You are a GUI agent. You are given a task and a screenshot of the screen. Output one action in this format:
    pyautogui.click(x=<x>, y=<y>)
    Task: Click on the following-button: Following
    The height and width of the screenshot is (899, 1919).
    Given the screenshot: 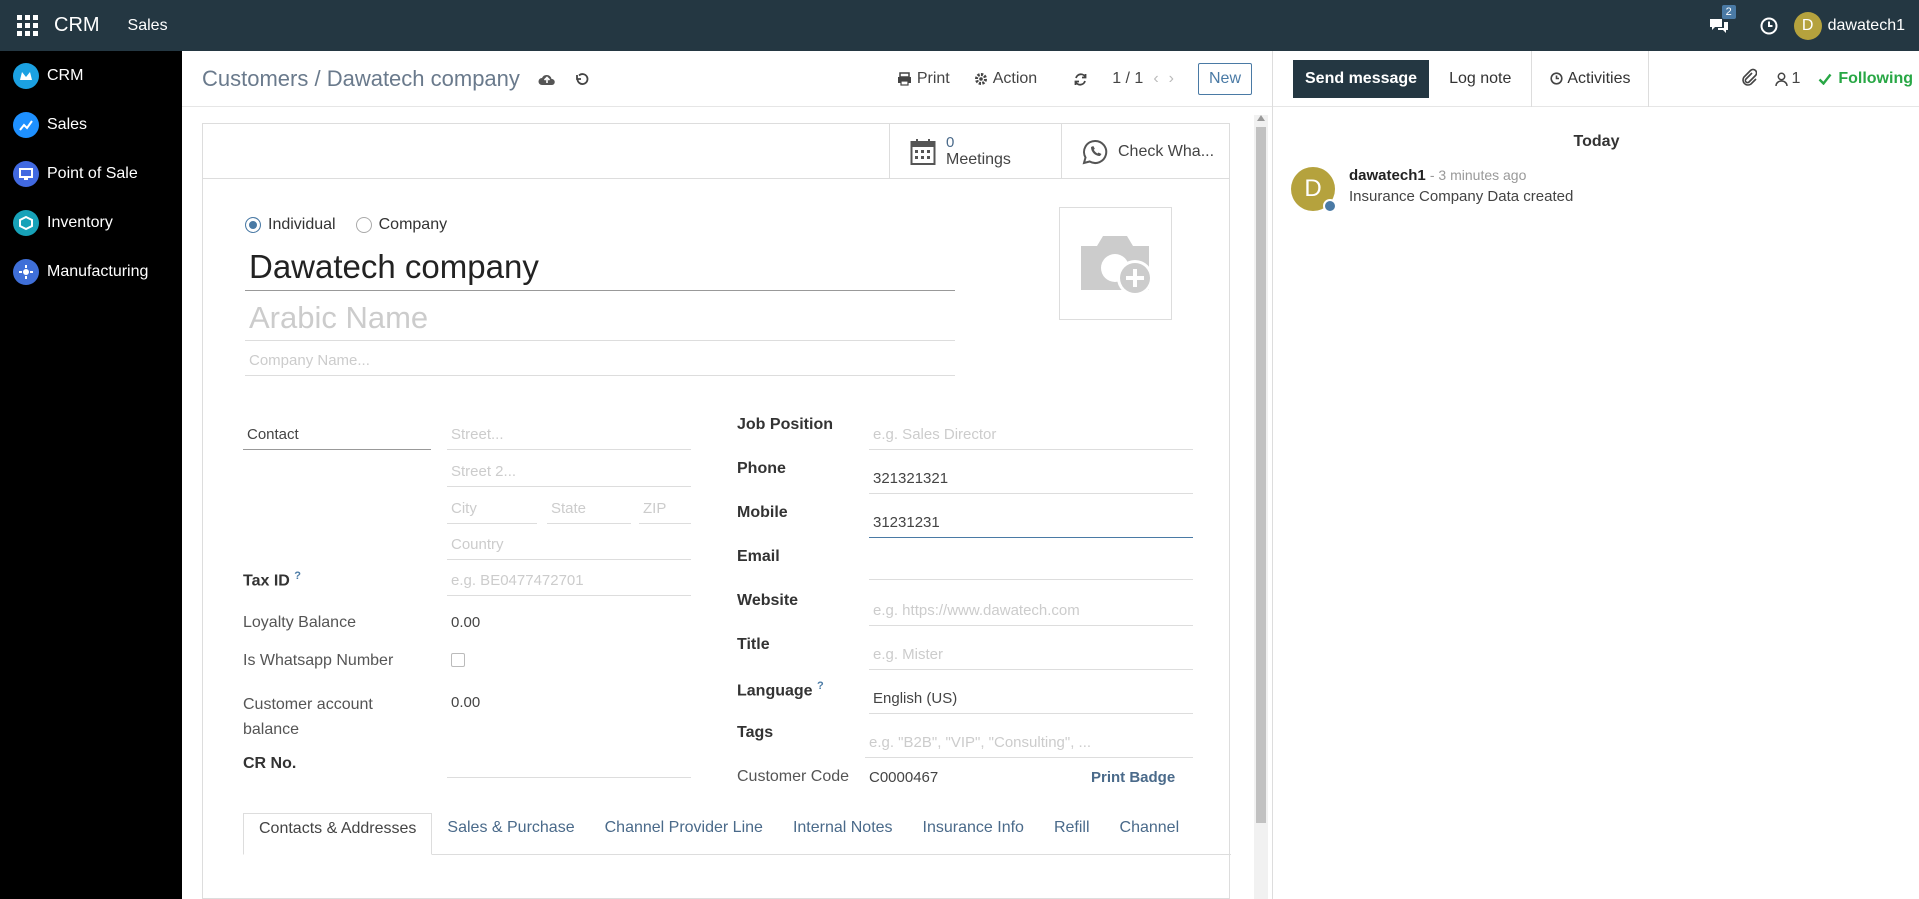 What is the action you would take?
    pyautogui.click(x=1865, y=79)
    